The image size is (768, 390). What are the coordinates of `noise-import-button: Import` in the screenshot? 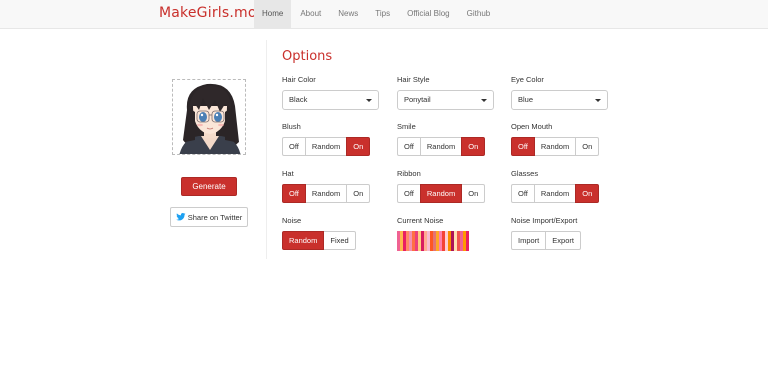 It's located at (529, 240).